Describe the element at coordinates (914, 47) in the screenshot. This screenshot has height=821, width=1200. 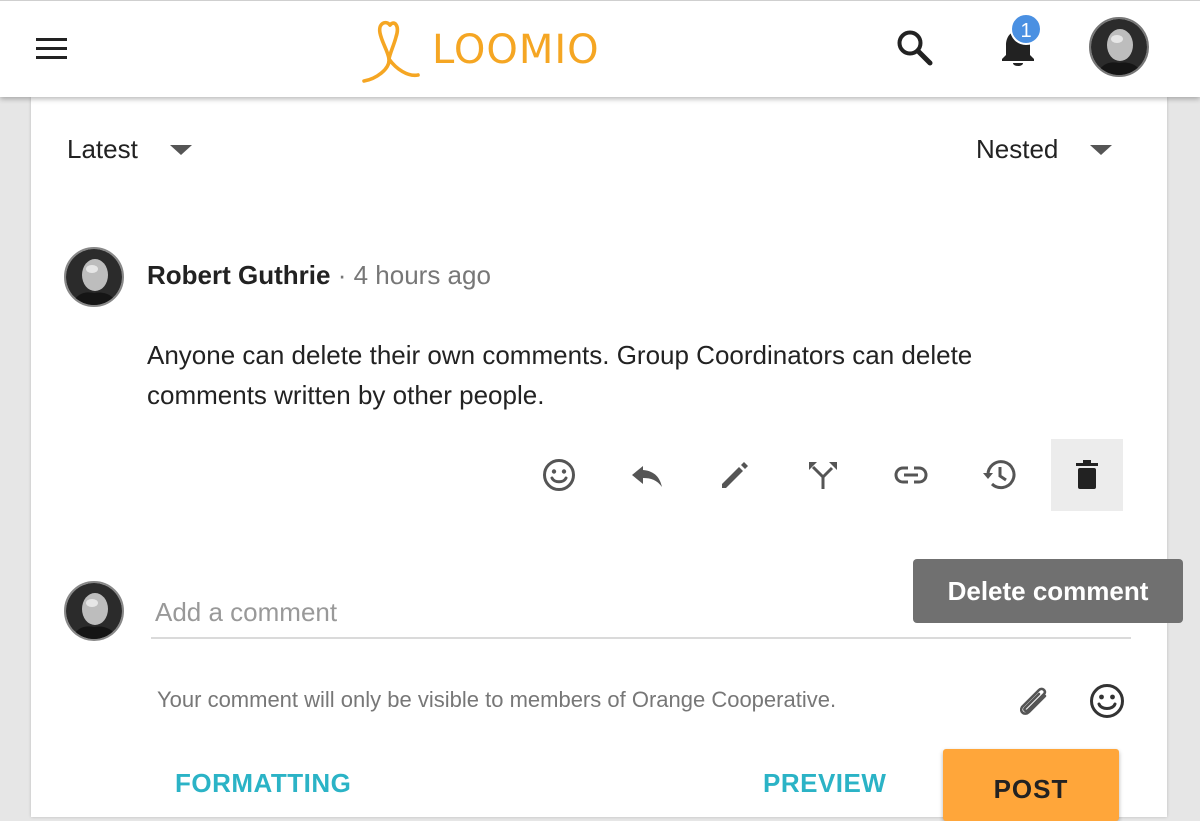
I see `search-icon` at that location.